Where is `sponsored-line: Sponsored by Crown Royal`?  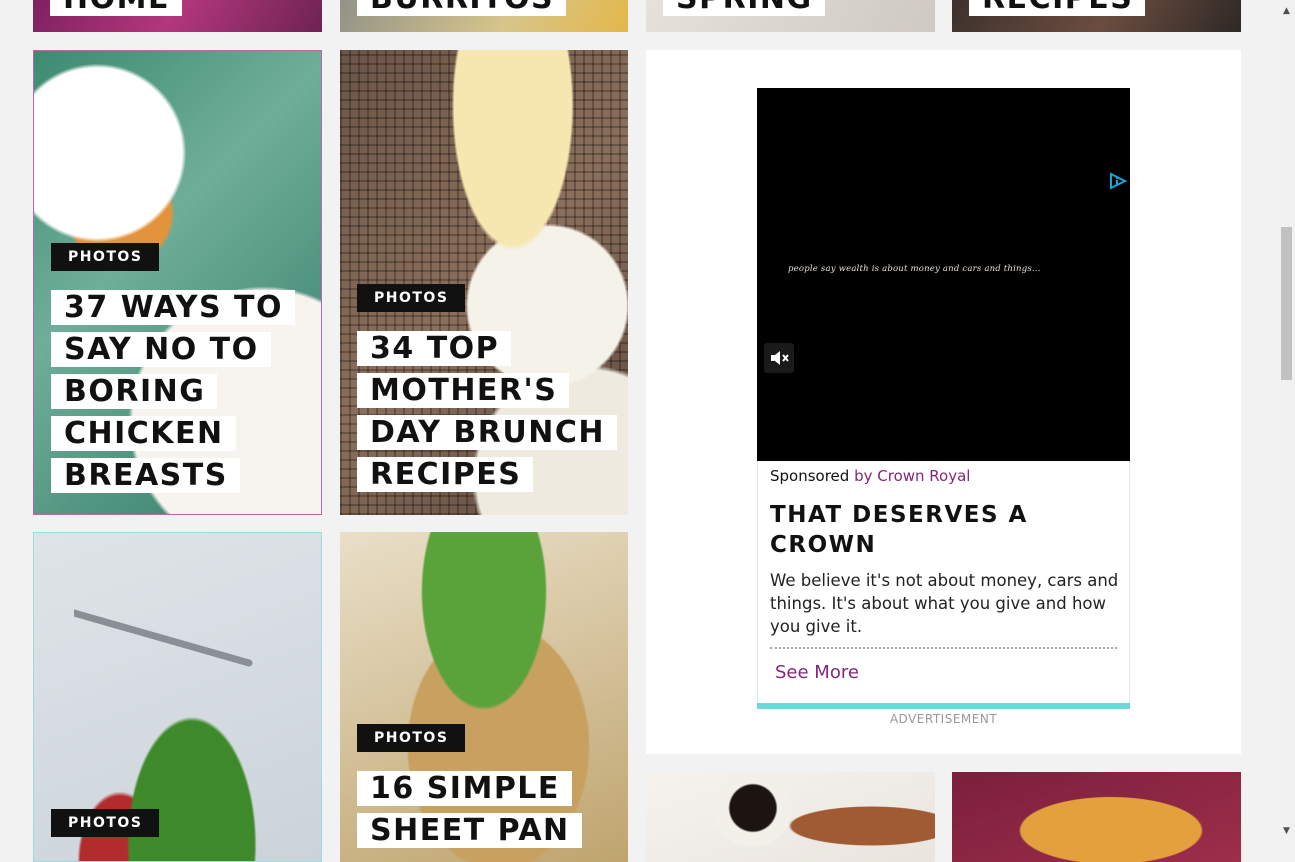
sponsored-line: Sponsored by Crown Royal is located at coordinates (870, 476).